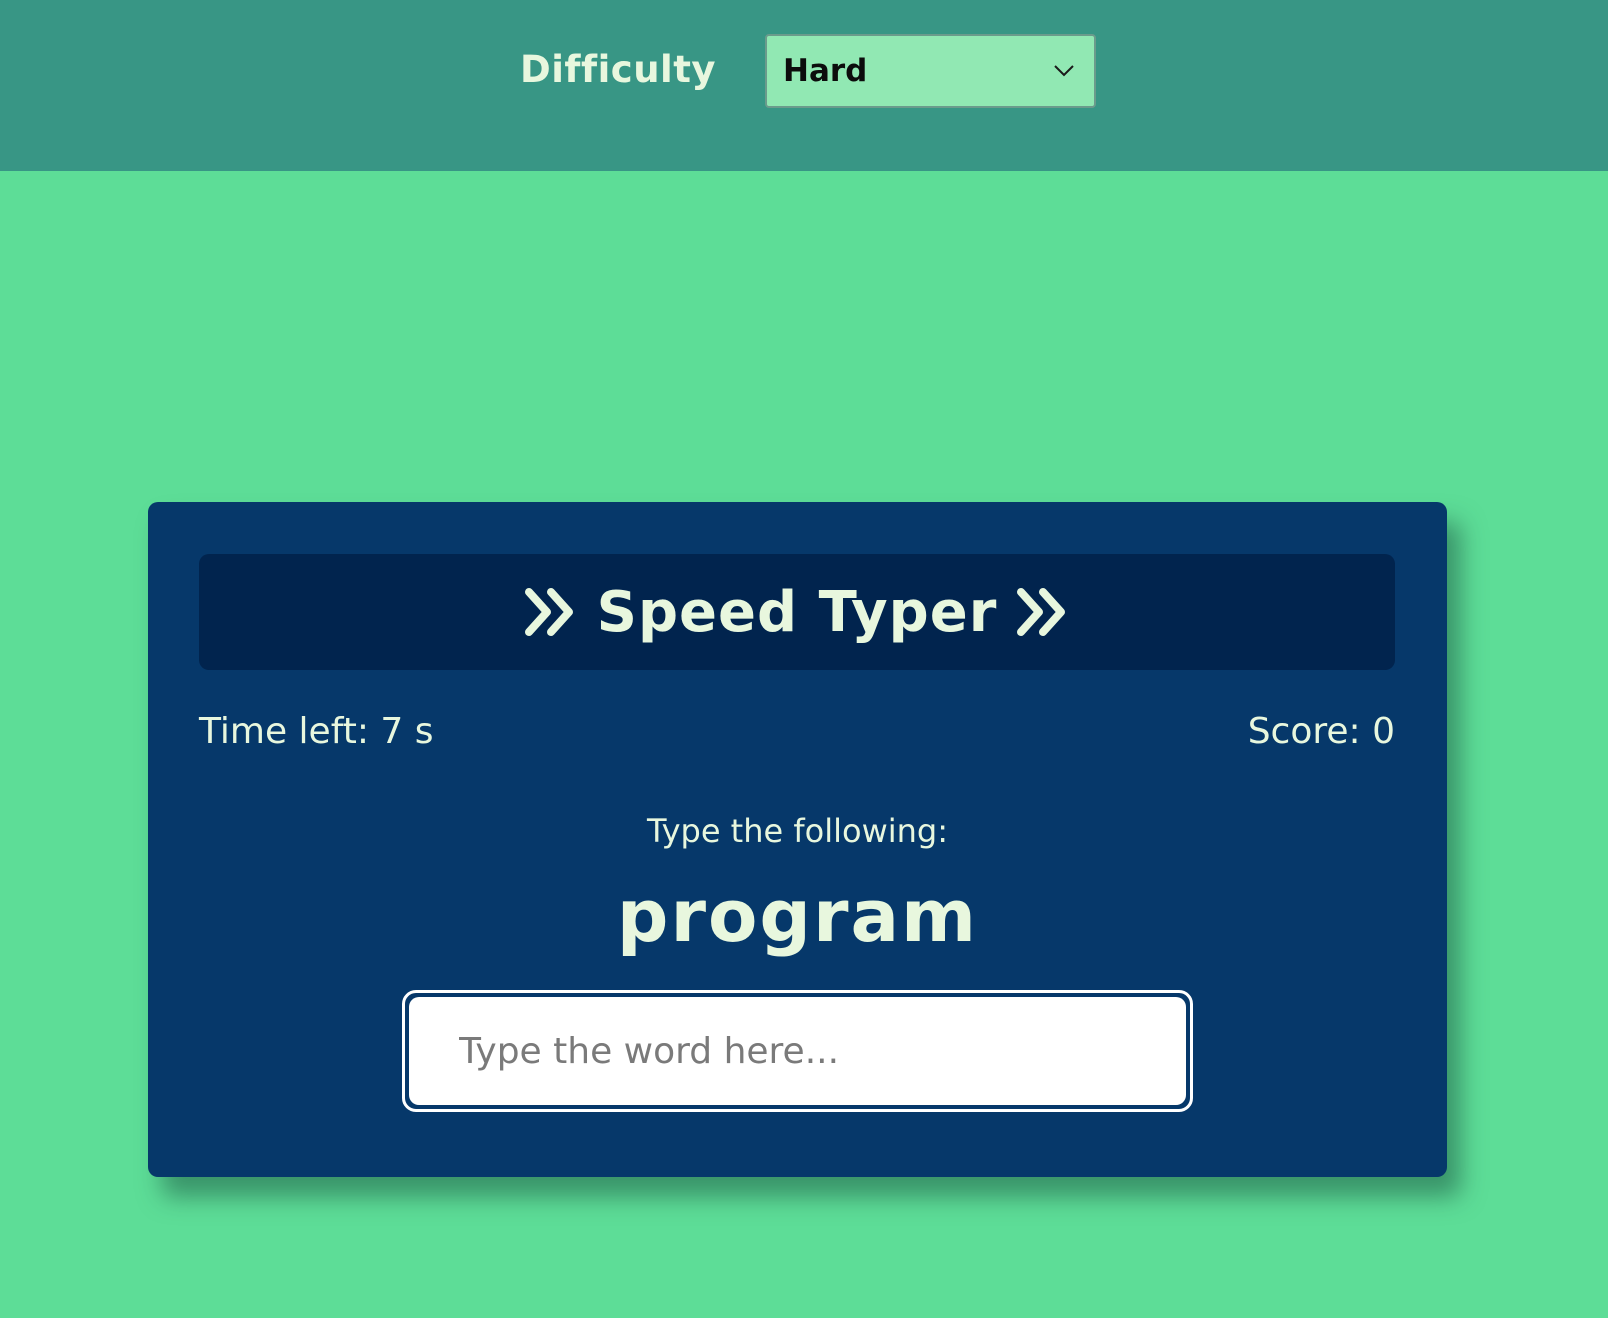 Image resolution: width=1608 pixels, height=1318 pixels. Describe the element at coordinates (618, 69) in the screenshot. I see `difficulty-label: Difficulty` at that location.